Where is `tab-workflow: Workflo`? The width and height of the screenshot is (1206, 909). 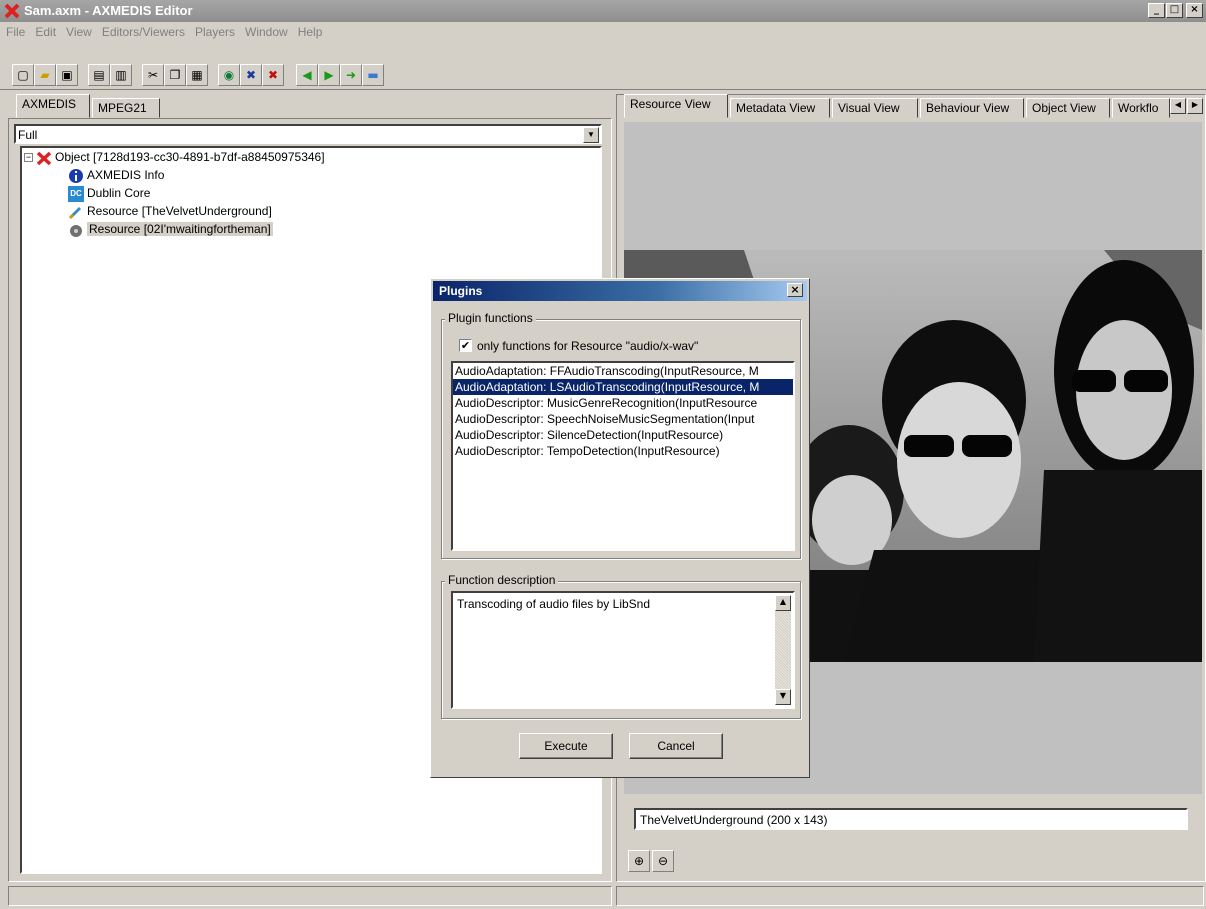 tab-workflow: Workflo is located at coordinates (1141, 108).